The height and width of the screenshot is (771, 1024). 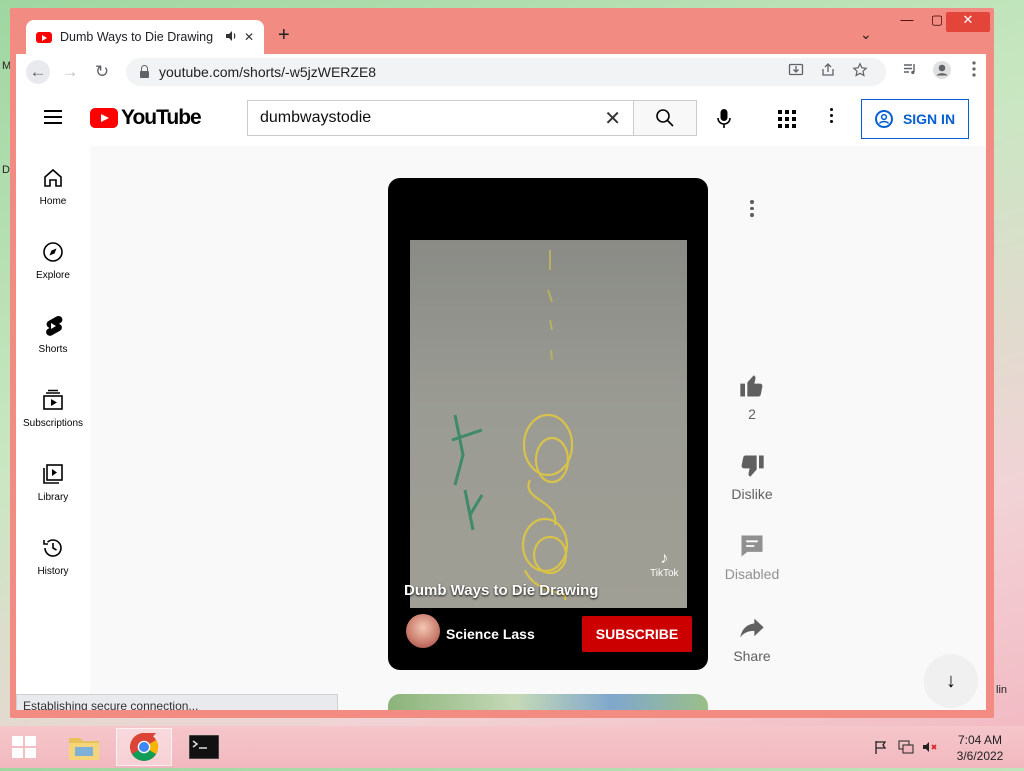 I want to click on media-control-icon, so click(x=910, y=72).